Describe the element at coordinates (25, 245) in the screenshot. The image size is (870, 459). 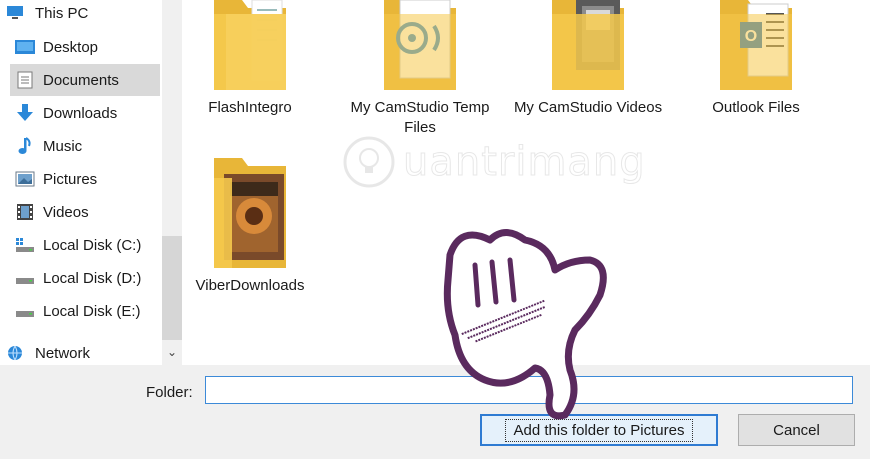
I see `system-drive-icon` at that location.